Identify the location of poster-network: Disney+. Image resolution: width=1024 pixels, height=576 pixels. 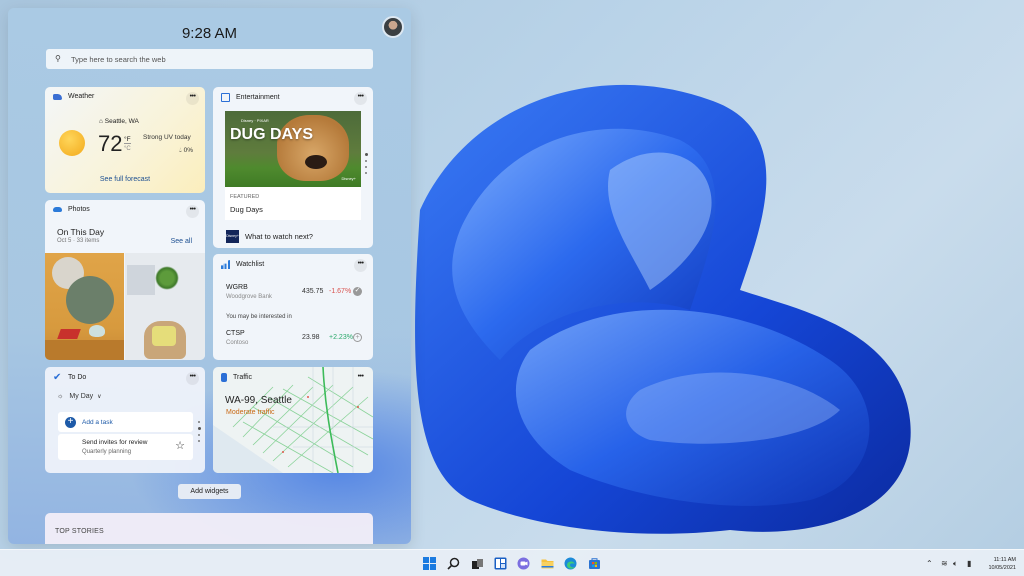
(348, 178).